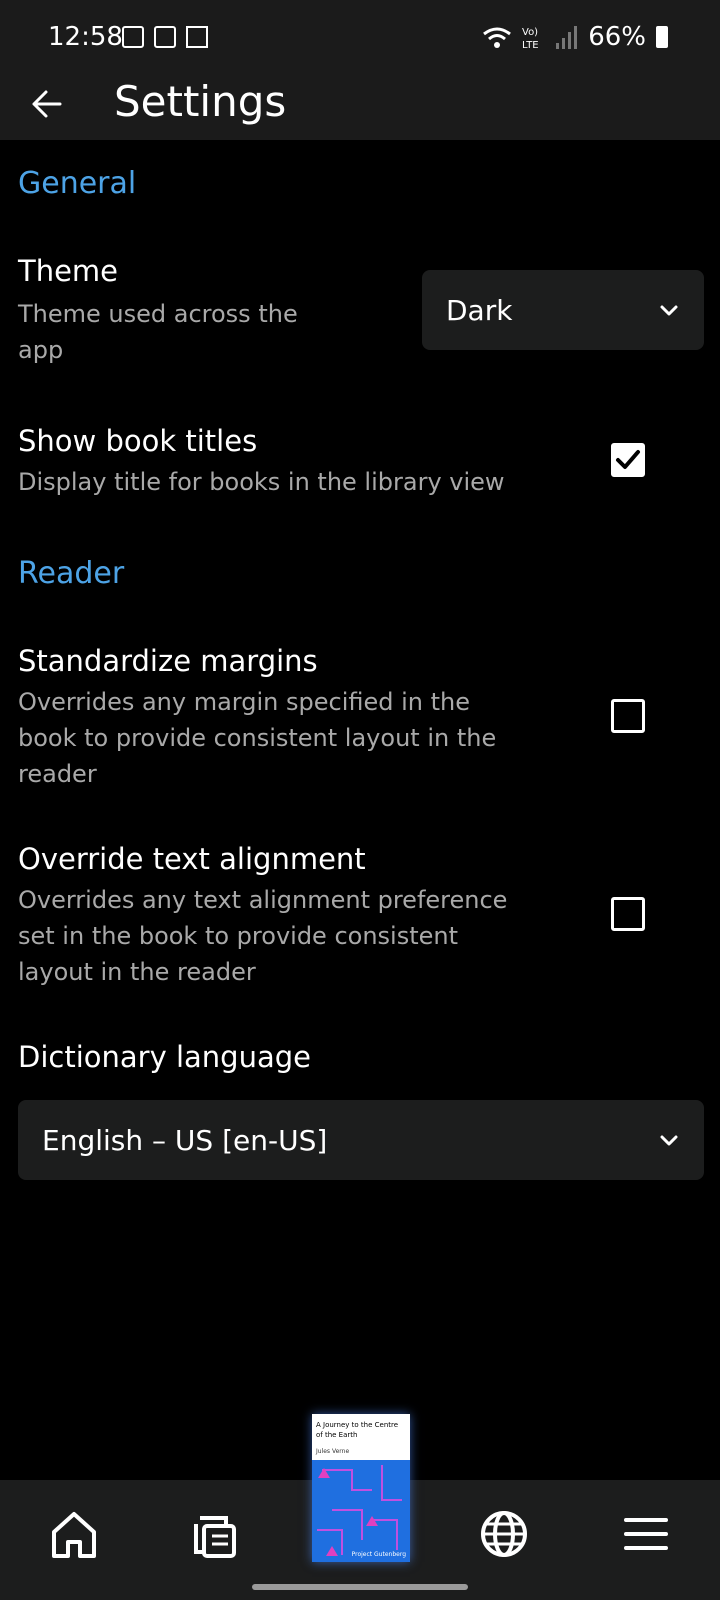 The width and height of the screenshot is (720, 1600). Describe the element at coordinates (133, 37) in the screenshot. I see `image-notification-icon` at that location.